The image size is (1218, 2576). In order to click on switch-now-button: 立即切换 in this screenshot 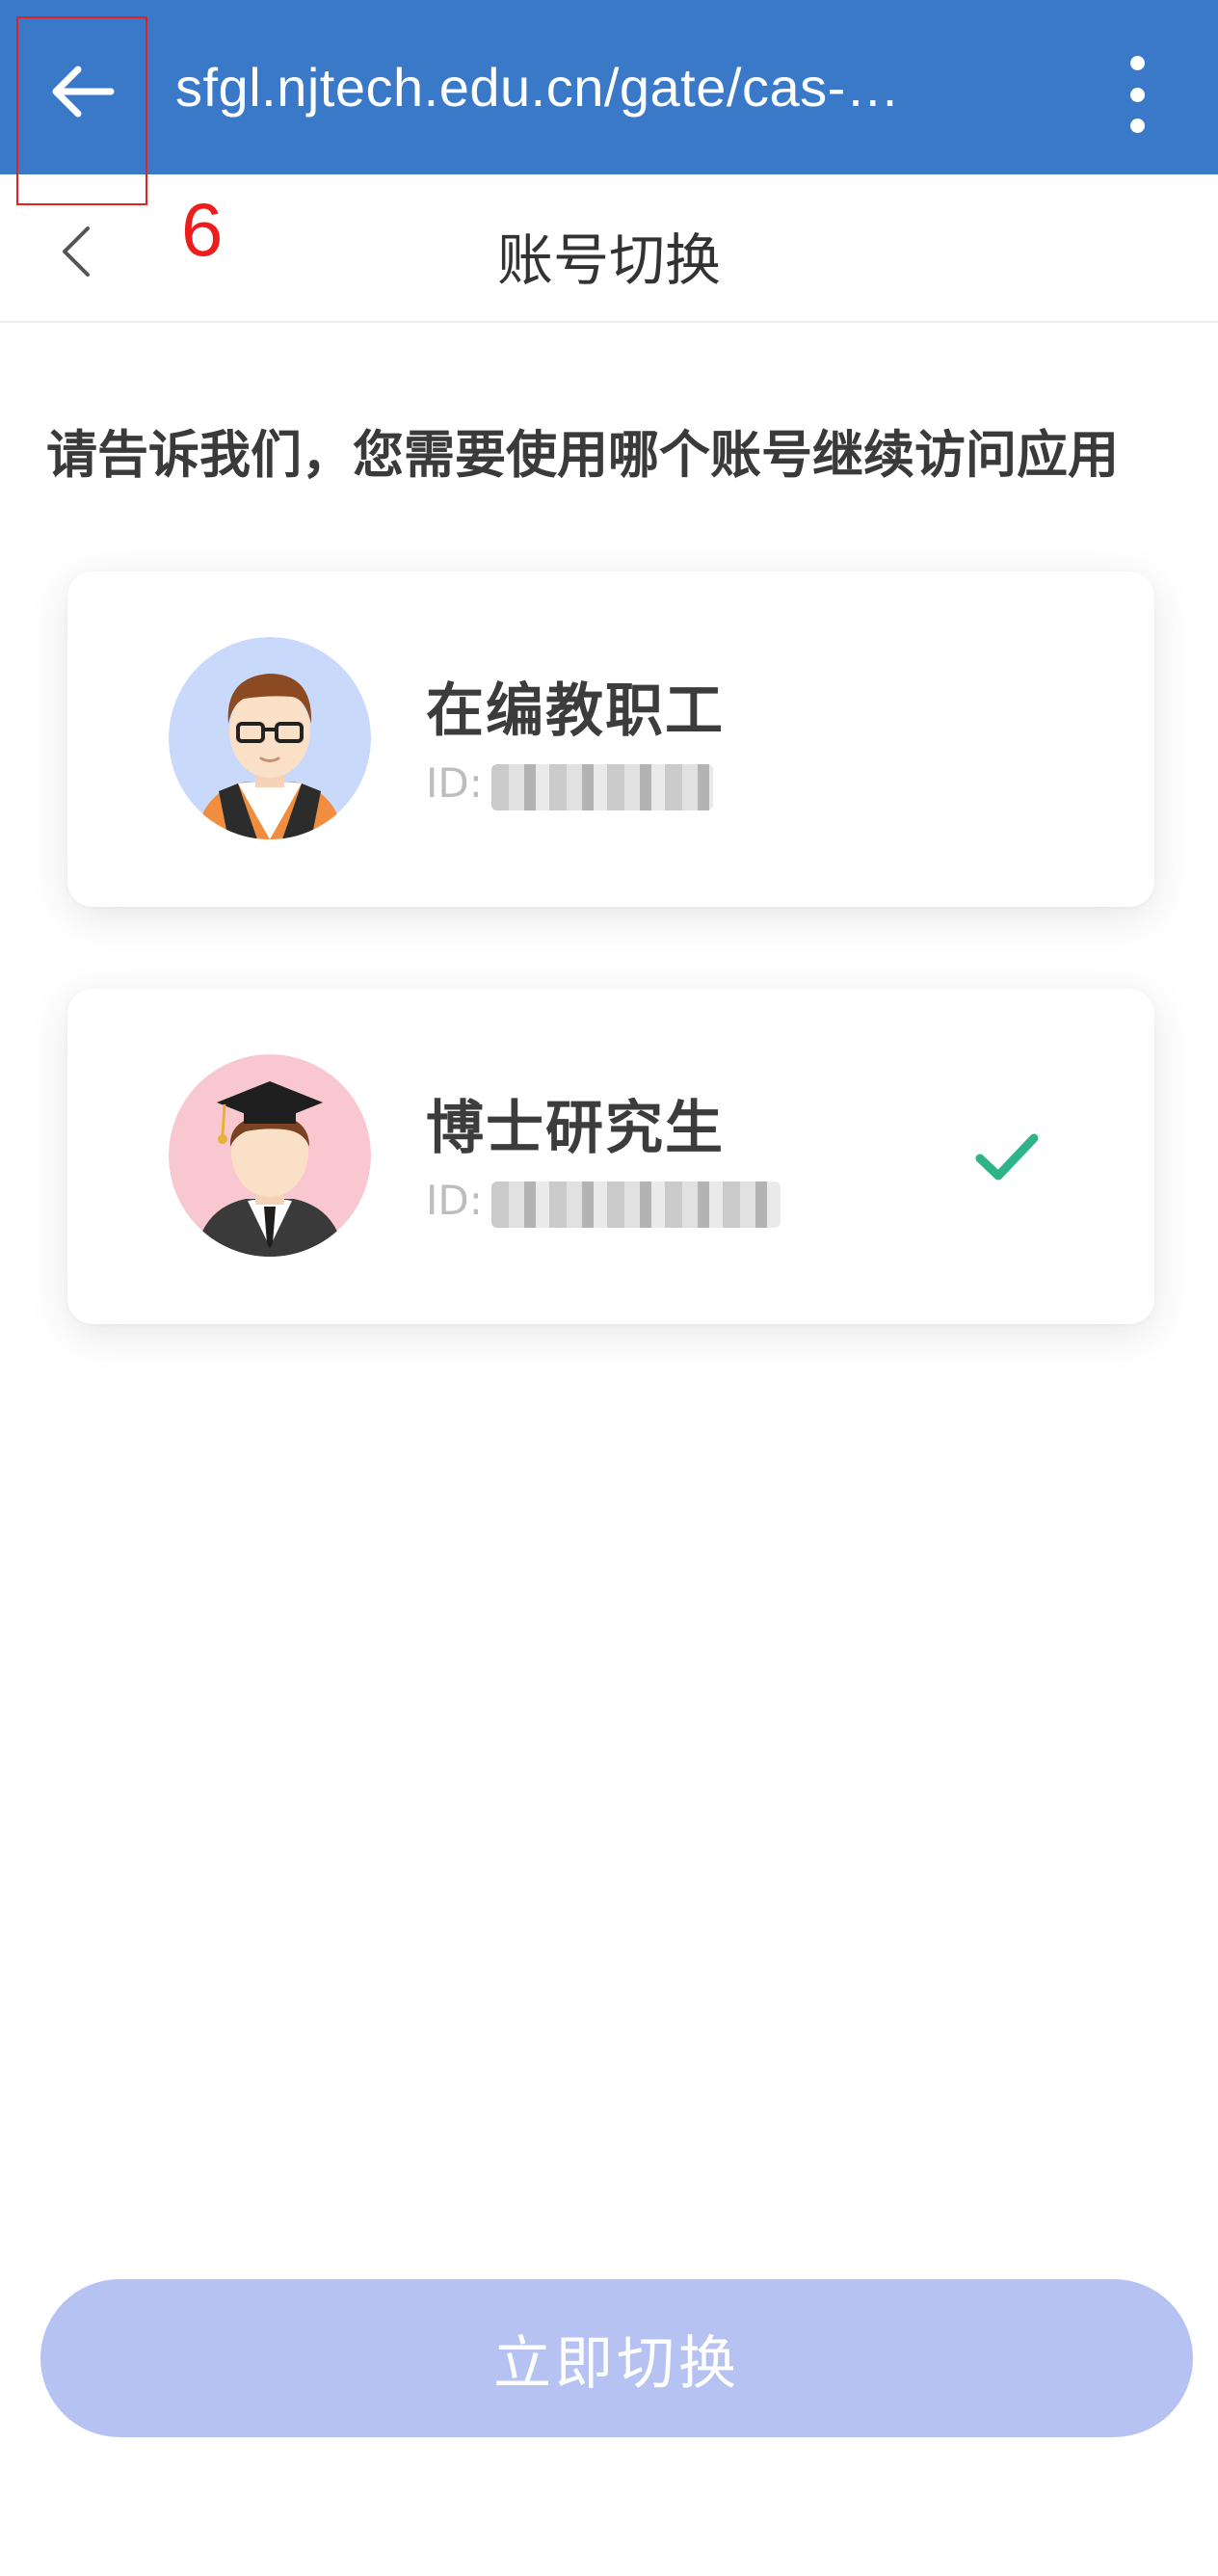, I will do `click(617, 2358)`.